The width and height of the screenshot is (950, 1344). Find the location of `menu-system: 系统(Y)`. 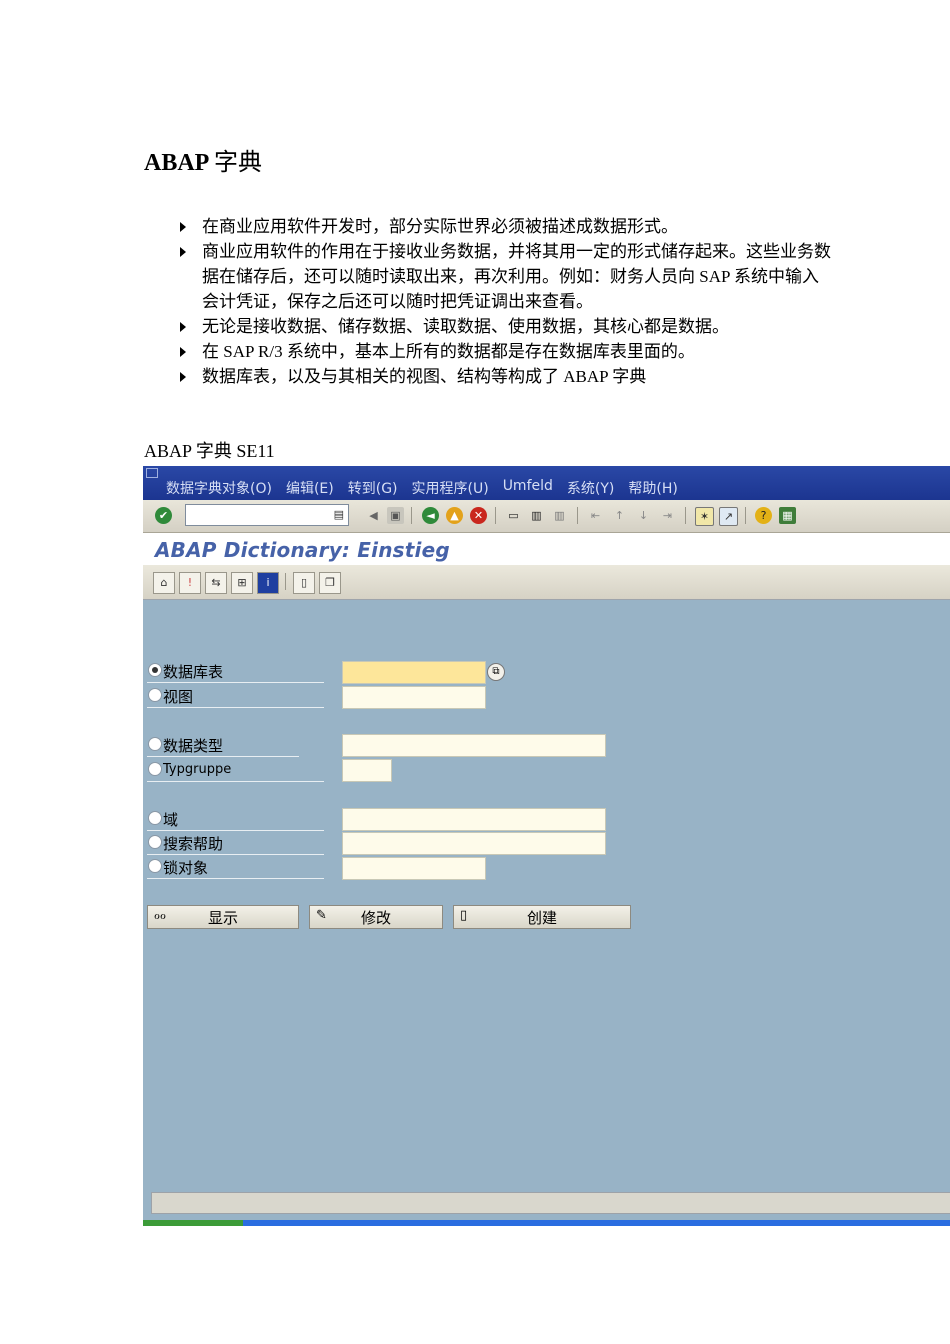

menu-system: 系统(Y) is located at coordinates (590, 488).